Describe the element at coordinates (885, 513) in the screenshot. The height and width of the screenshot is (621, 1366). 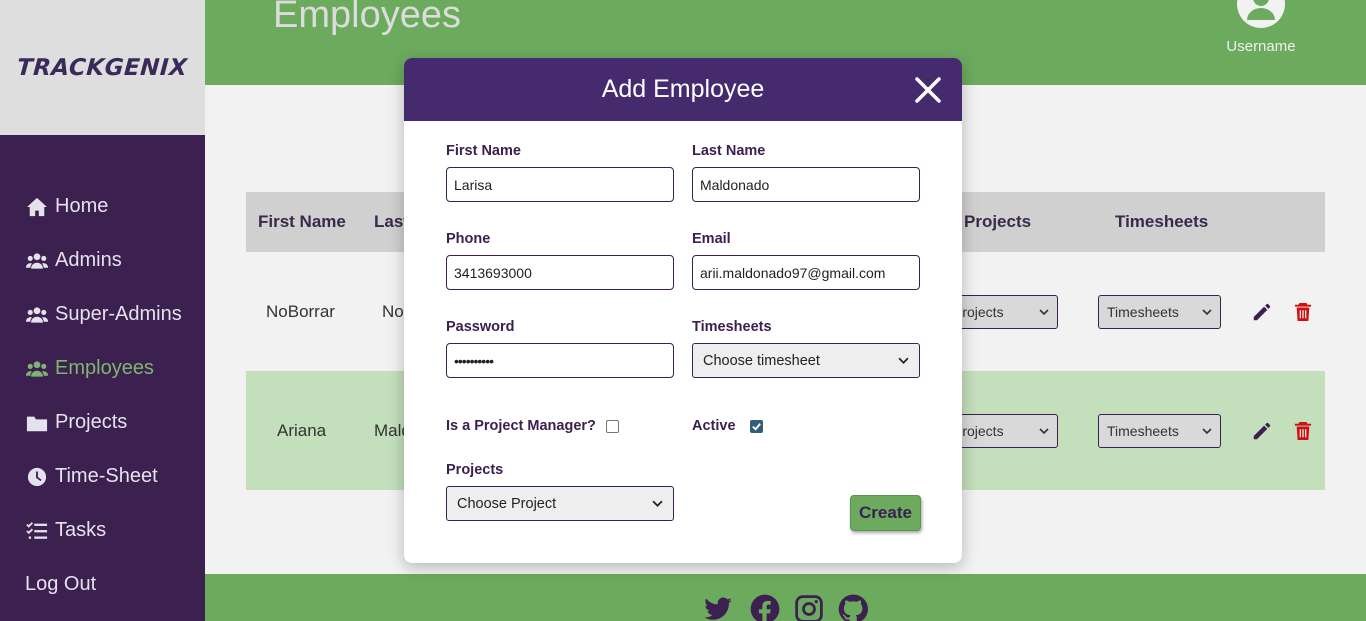
I see `create-button: Create` at that location.